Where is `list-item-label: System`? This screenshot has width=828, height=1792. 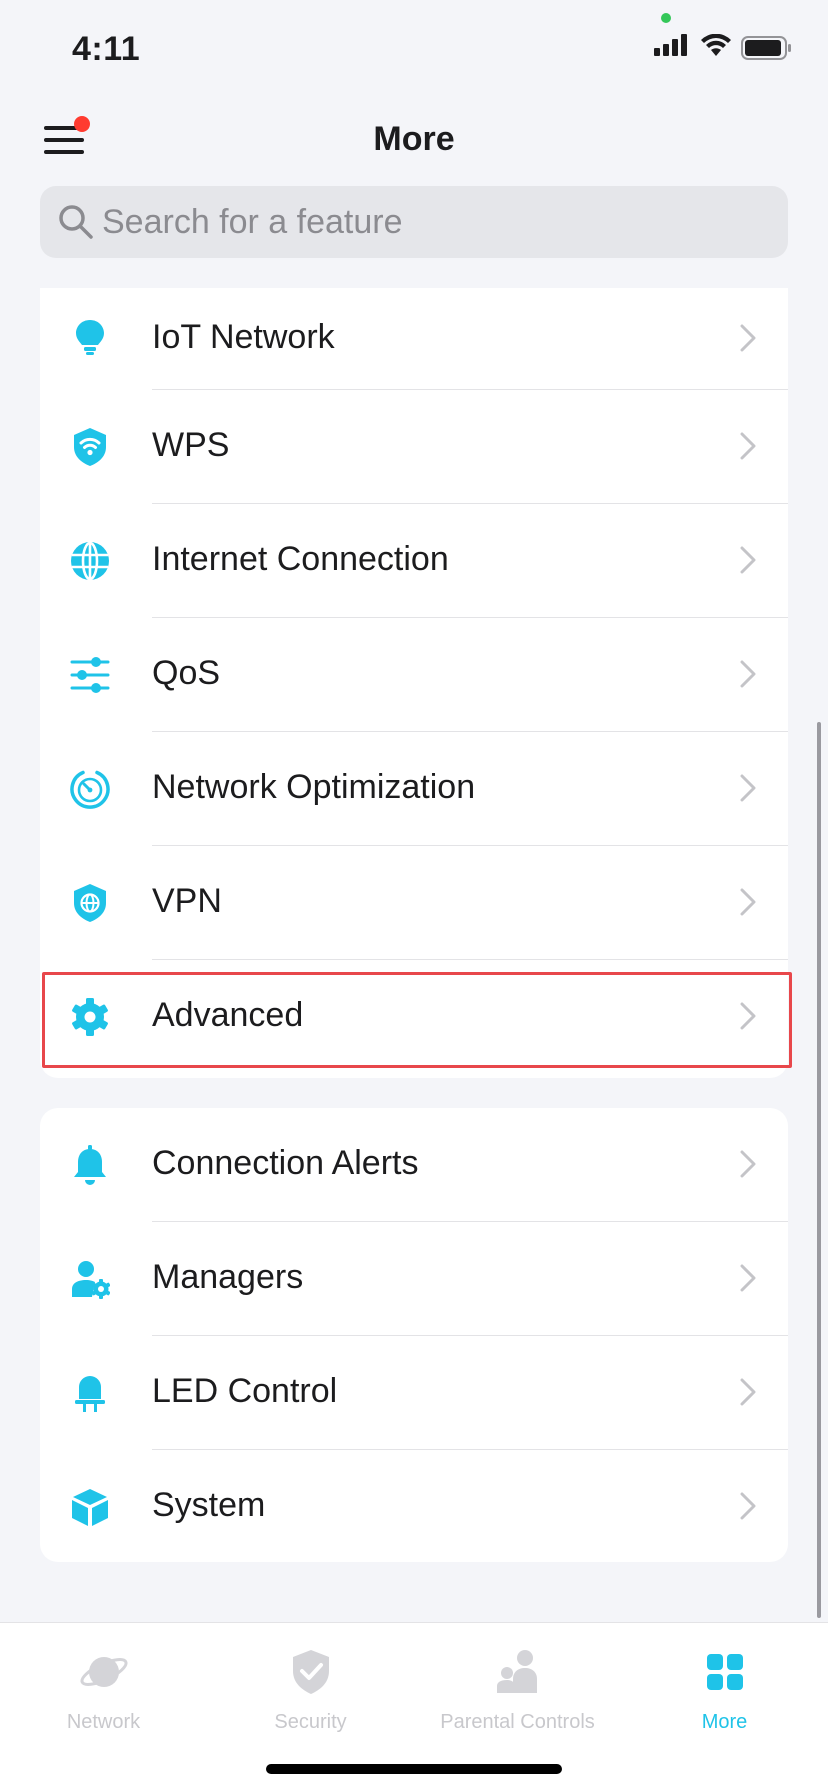
list-item-label: System is located at coordinates (209, 1505).